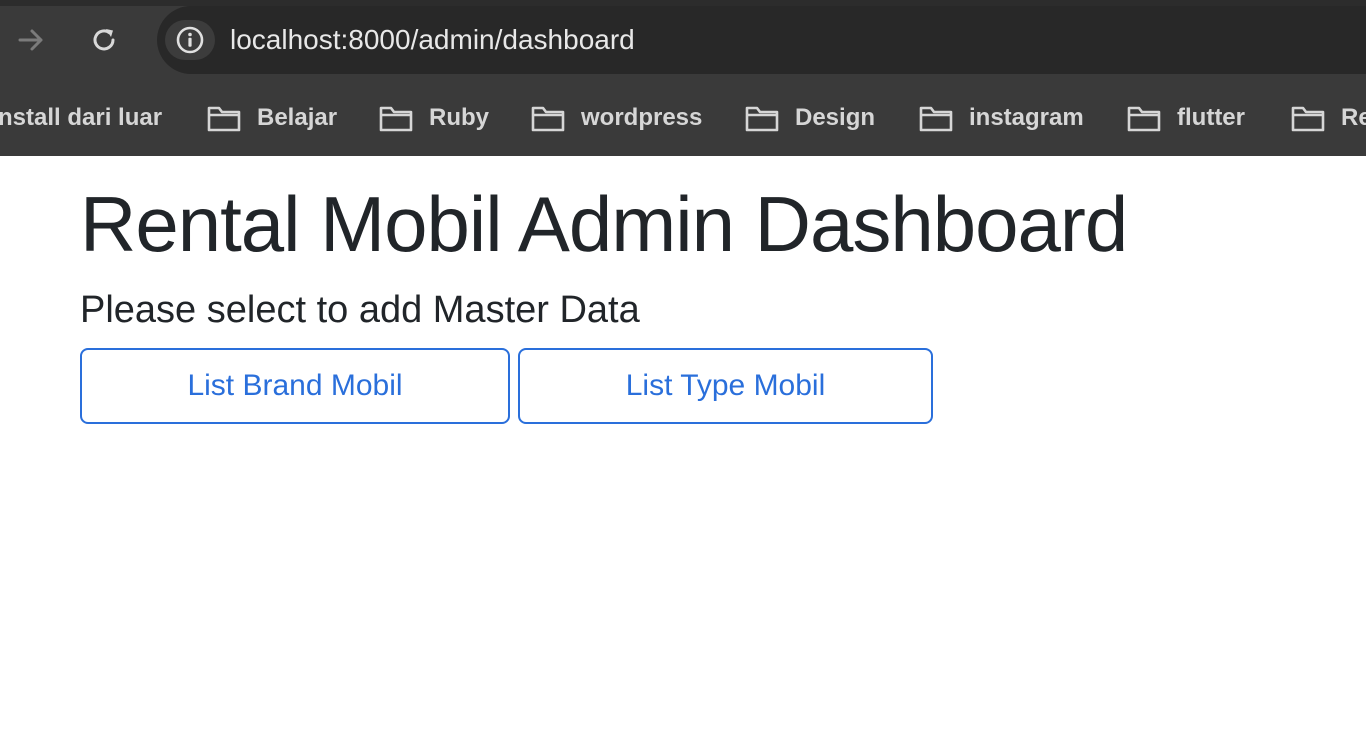  Describe the element at coordinates (1328, 118) in the screenshot. I see `bookmark-folder-re: Re` at that location.